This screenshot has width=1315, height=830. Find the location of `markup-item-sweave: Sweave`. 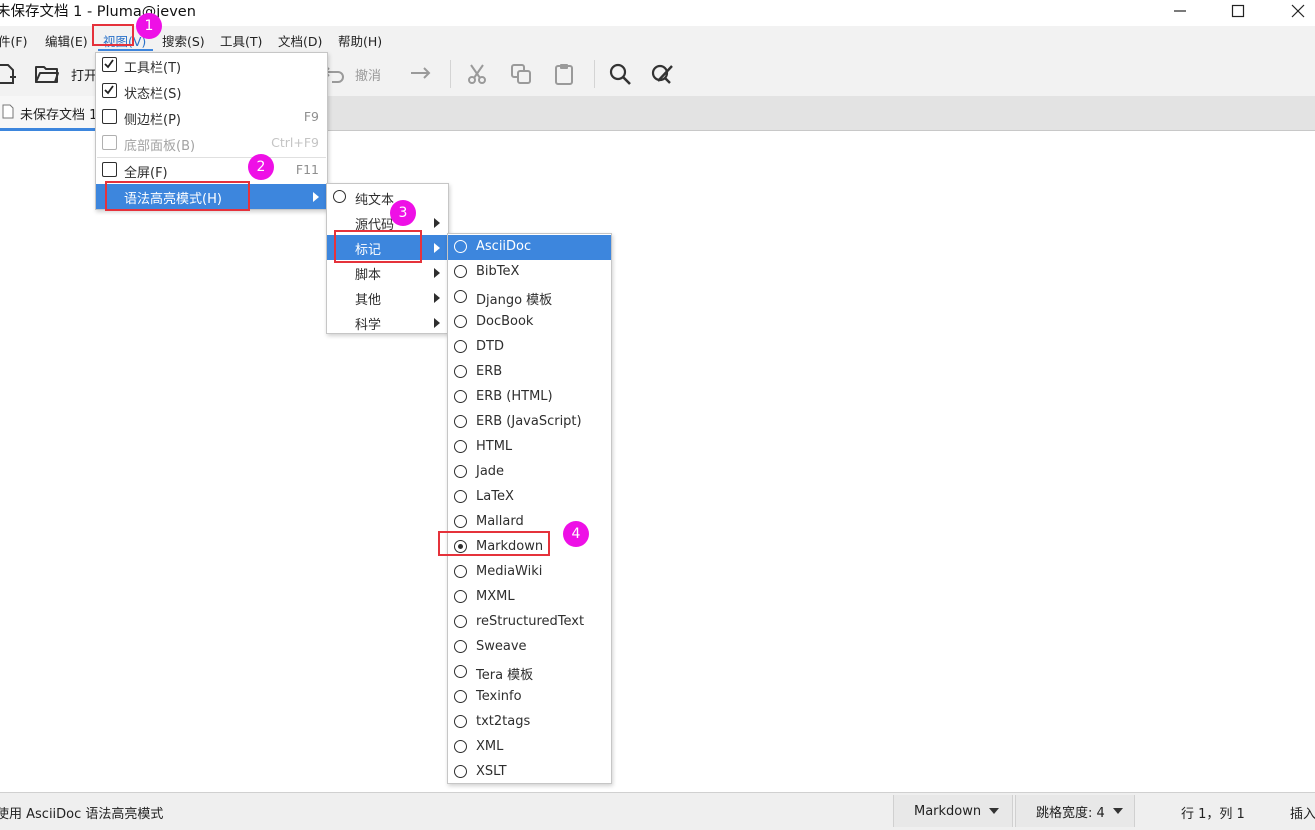

markup-item-sweave: Sweave is located at coordinates (529, 647).